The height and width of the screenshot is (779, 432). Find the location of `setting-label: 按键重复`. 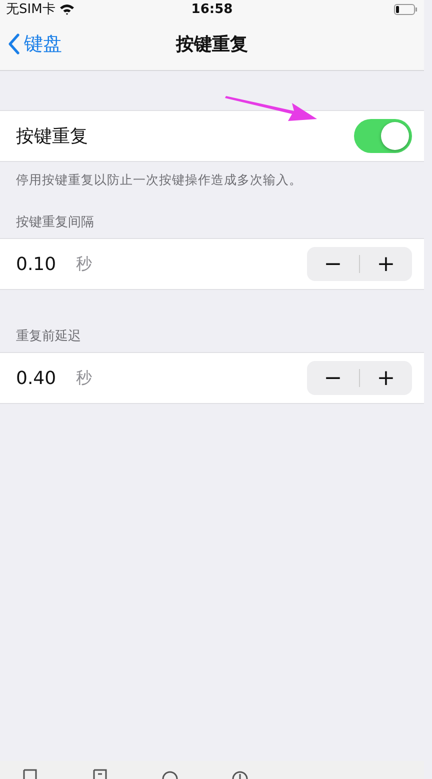

setting-label: 按键重复 is located at coordinates (52, 136).